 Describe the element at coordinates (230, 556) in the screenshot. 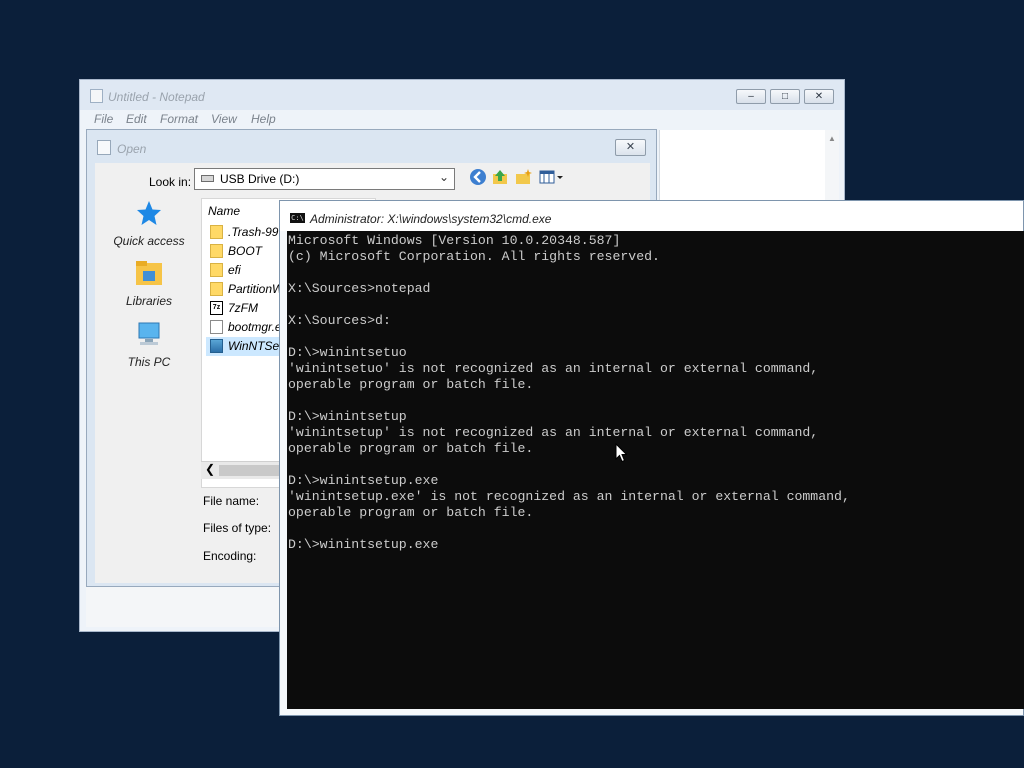

I see `encoding-label: Encoding:` at that location.